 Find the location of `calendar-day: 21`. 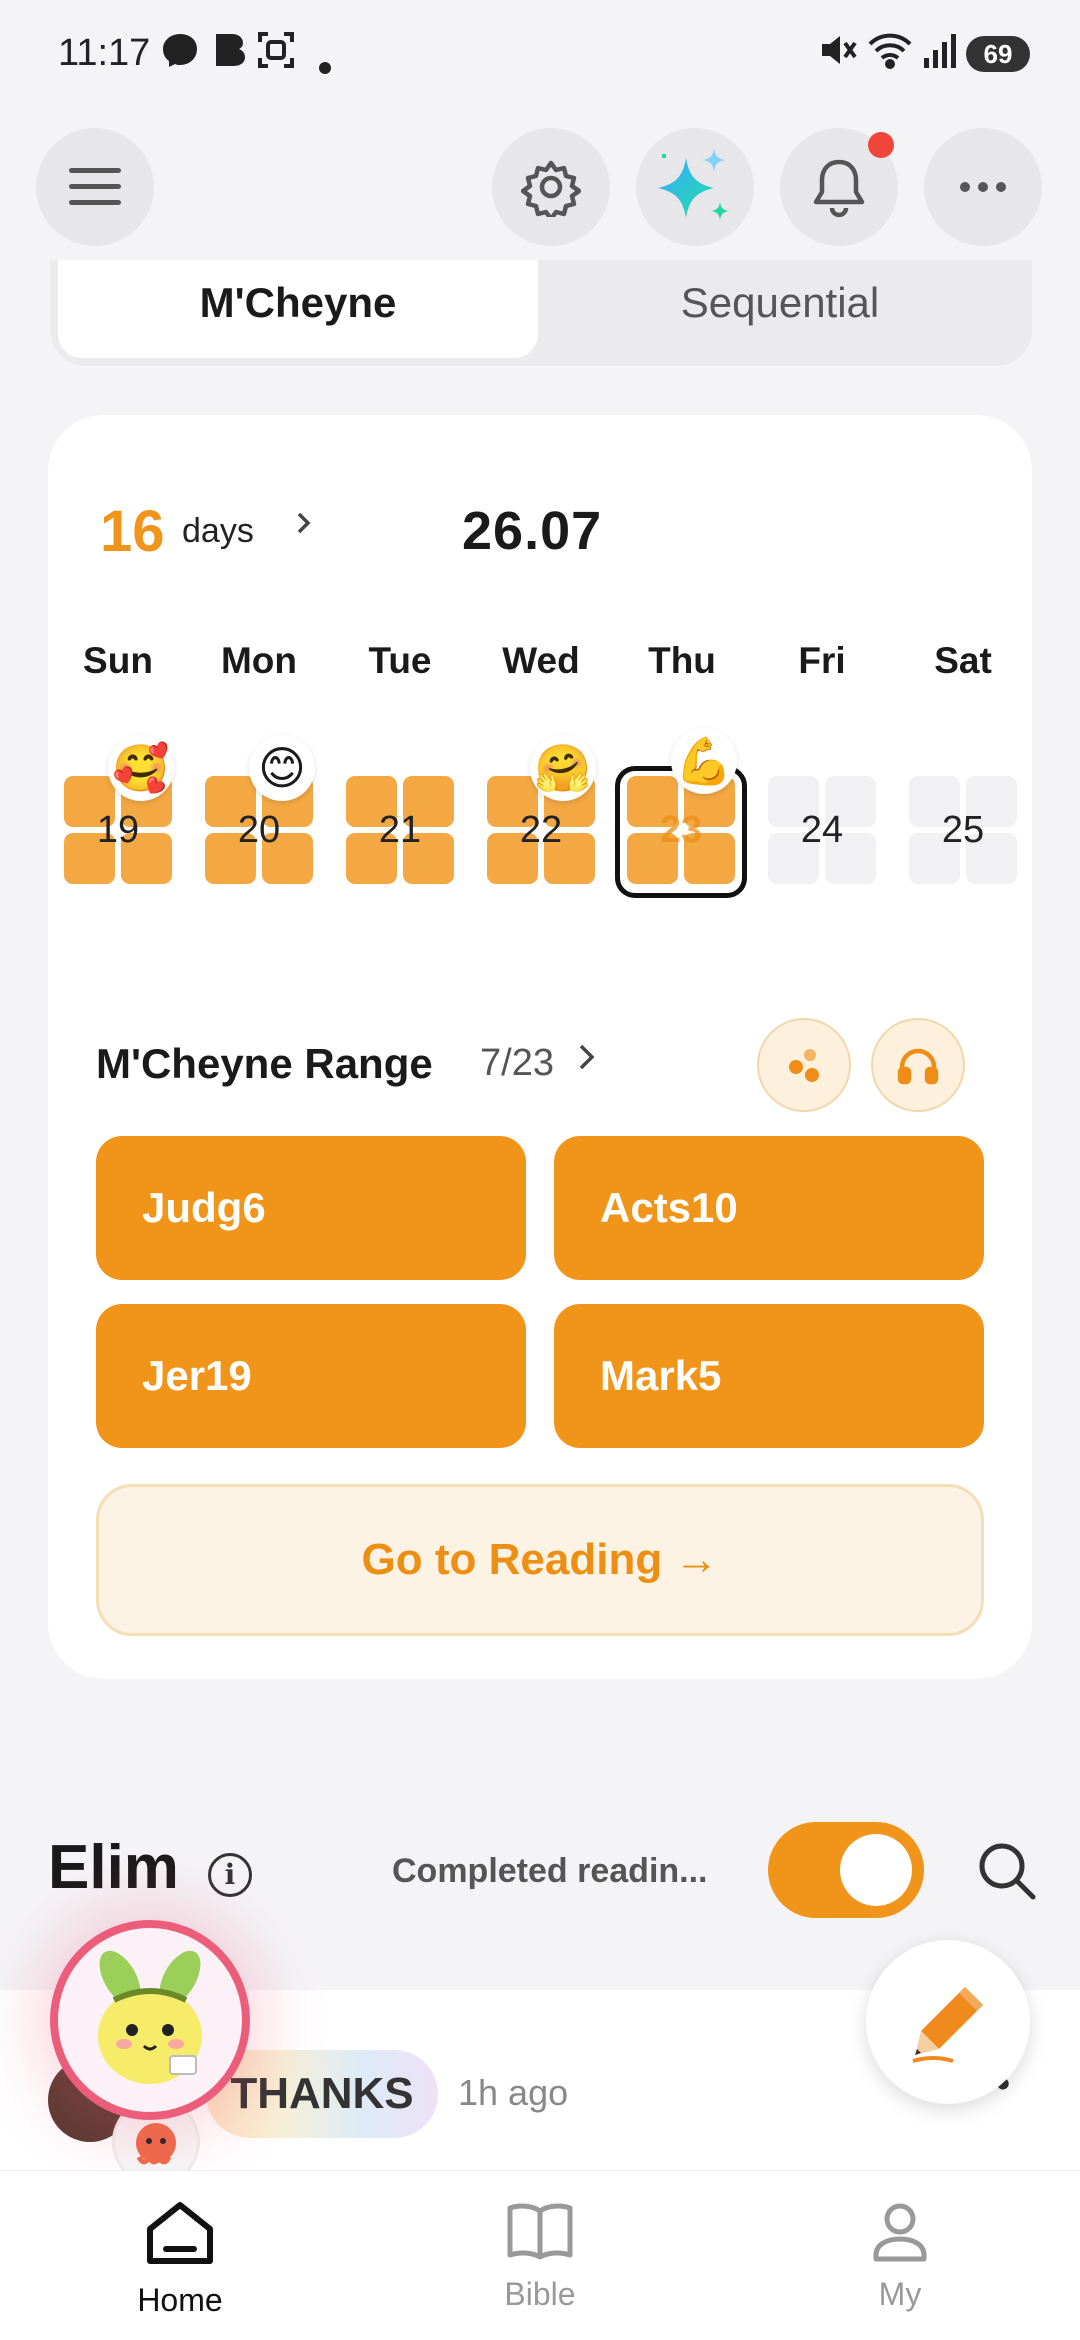

calendar-day: 21 is located at coordinates (400, 830).